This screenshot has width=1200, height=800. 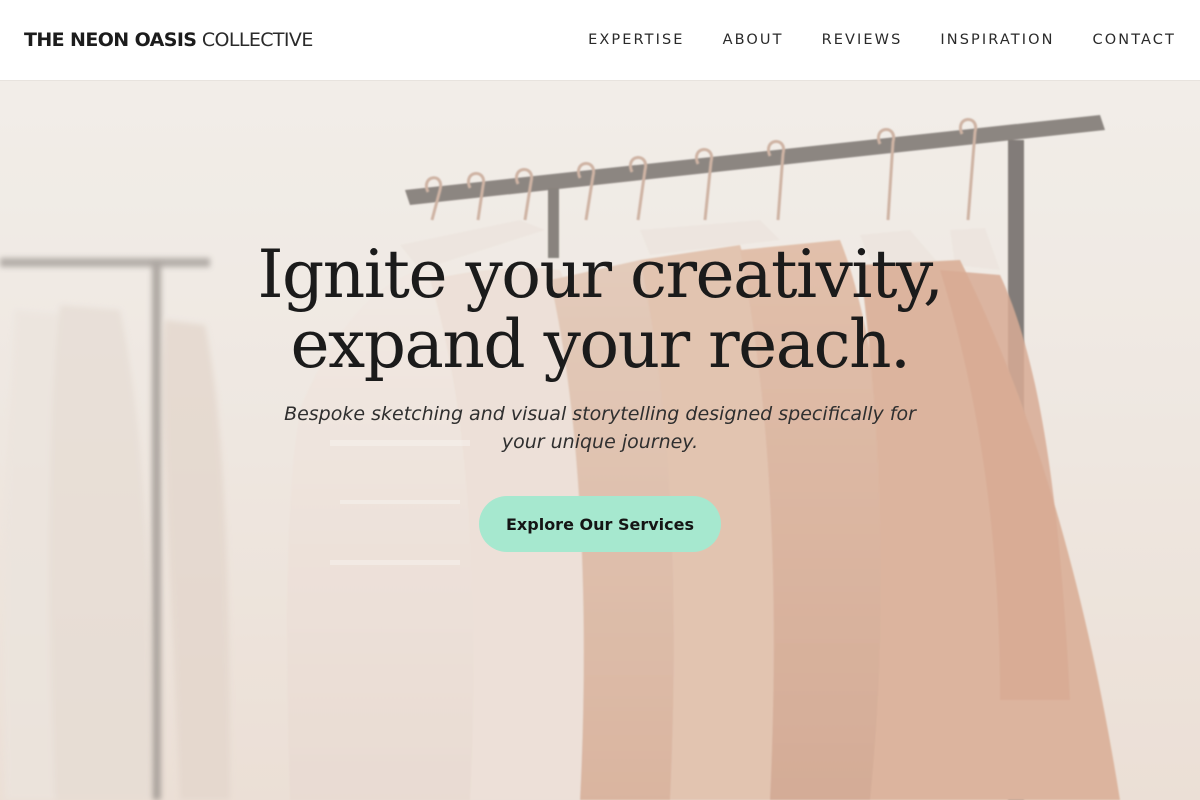 I want to click on brand-name-bold: THE NEON OASIS, so click(x=110, y=40).